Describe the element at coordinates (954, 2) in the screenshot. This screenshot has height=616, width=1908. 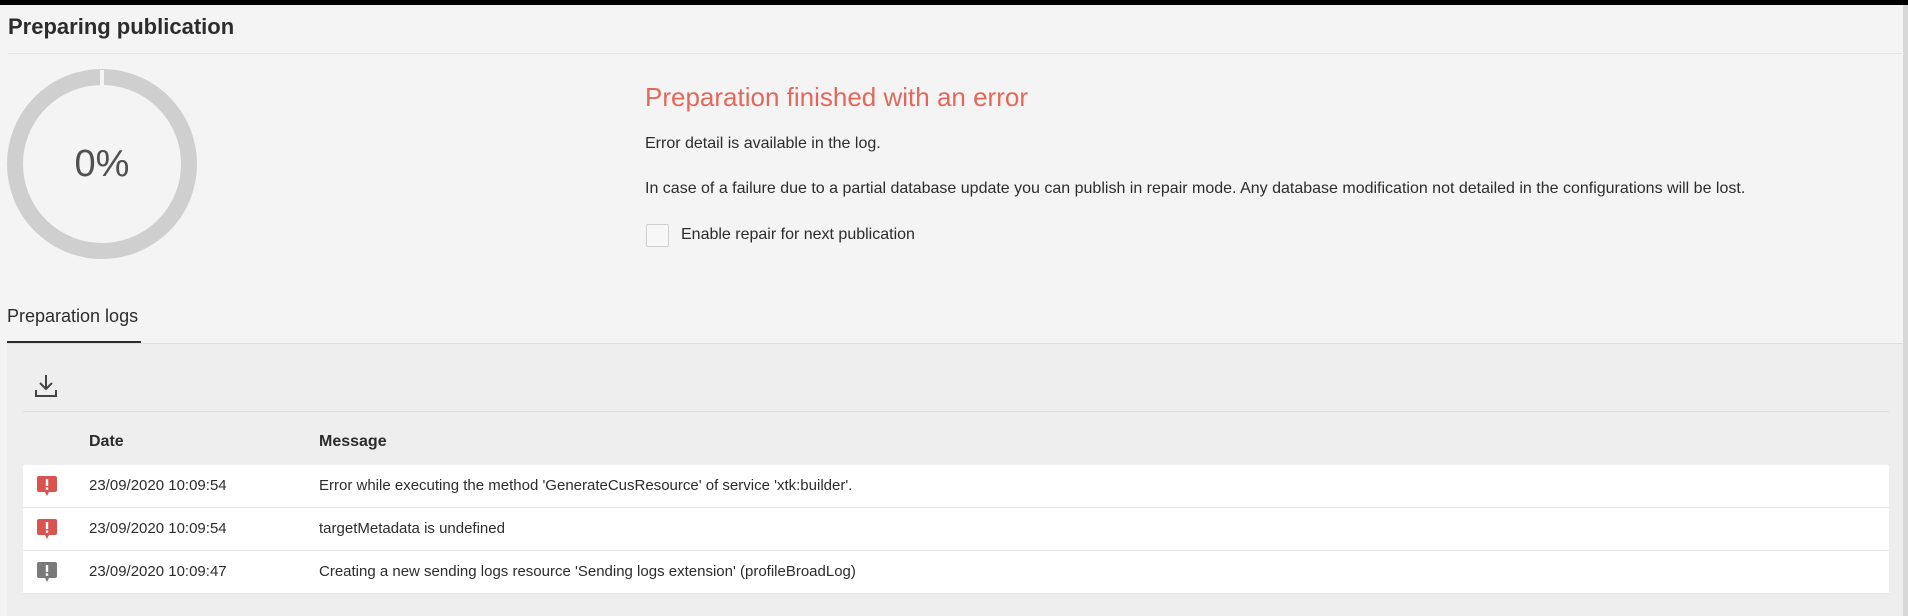
I see `top-bar` at that location.